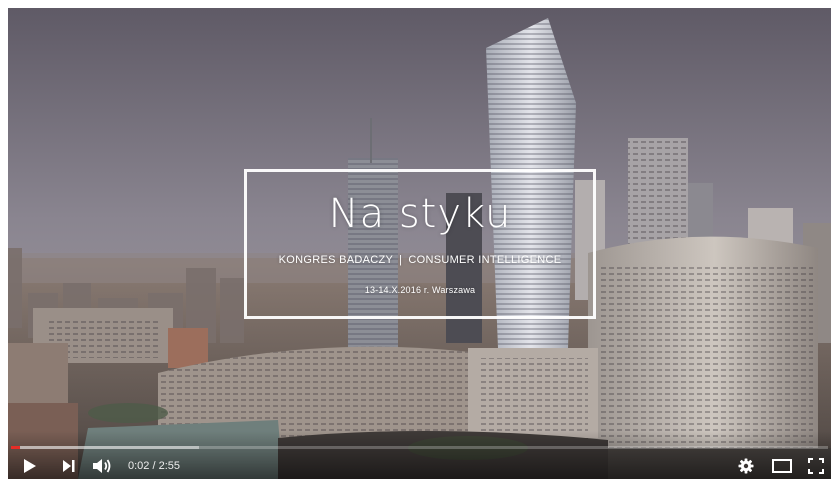 The height and width of the screenshot is (479, 831). I want to click on video-subtitle: KONGRES BADACZY | CONSUMER INTELLIGENCE, so click(420, 260).